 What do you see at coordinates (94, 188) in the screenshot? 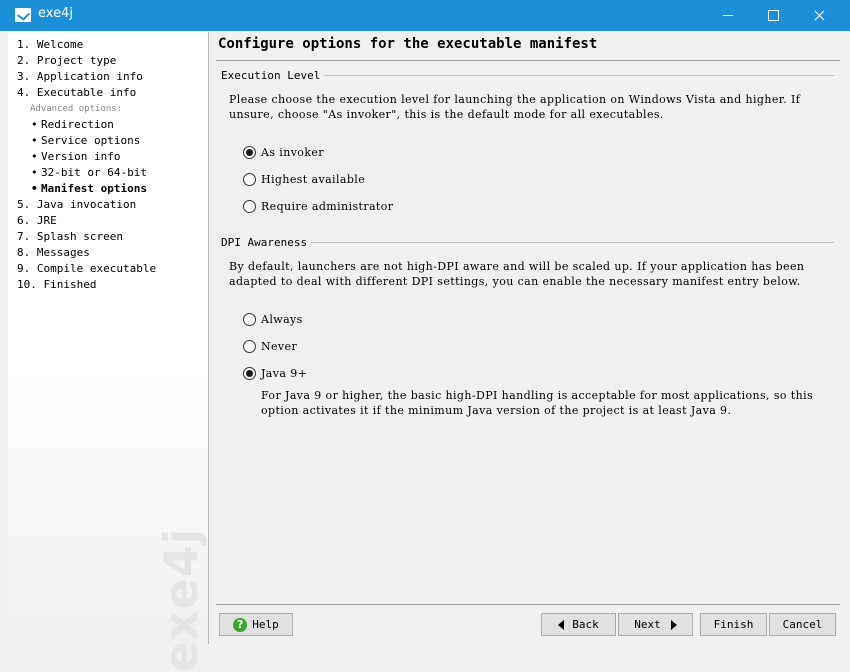
I see `substep-label: Manifest options` at bounding box center [94, 188].